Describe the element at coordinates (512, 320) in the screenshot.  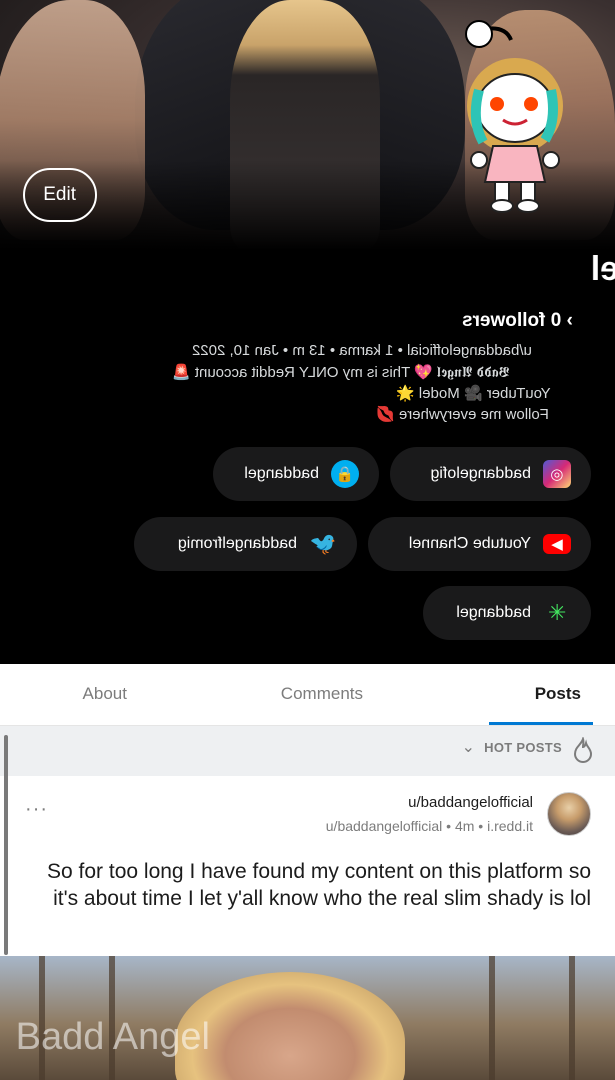
I see `followers-count: 0 followers` at that location.